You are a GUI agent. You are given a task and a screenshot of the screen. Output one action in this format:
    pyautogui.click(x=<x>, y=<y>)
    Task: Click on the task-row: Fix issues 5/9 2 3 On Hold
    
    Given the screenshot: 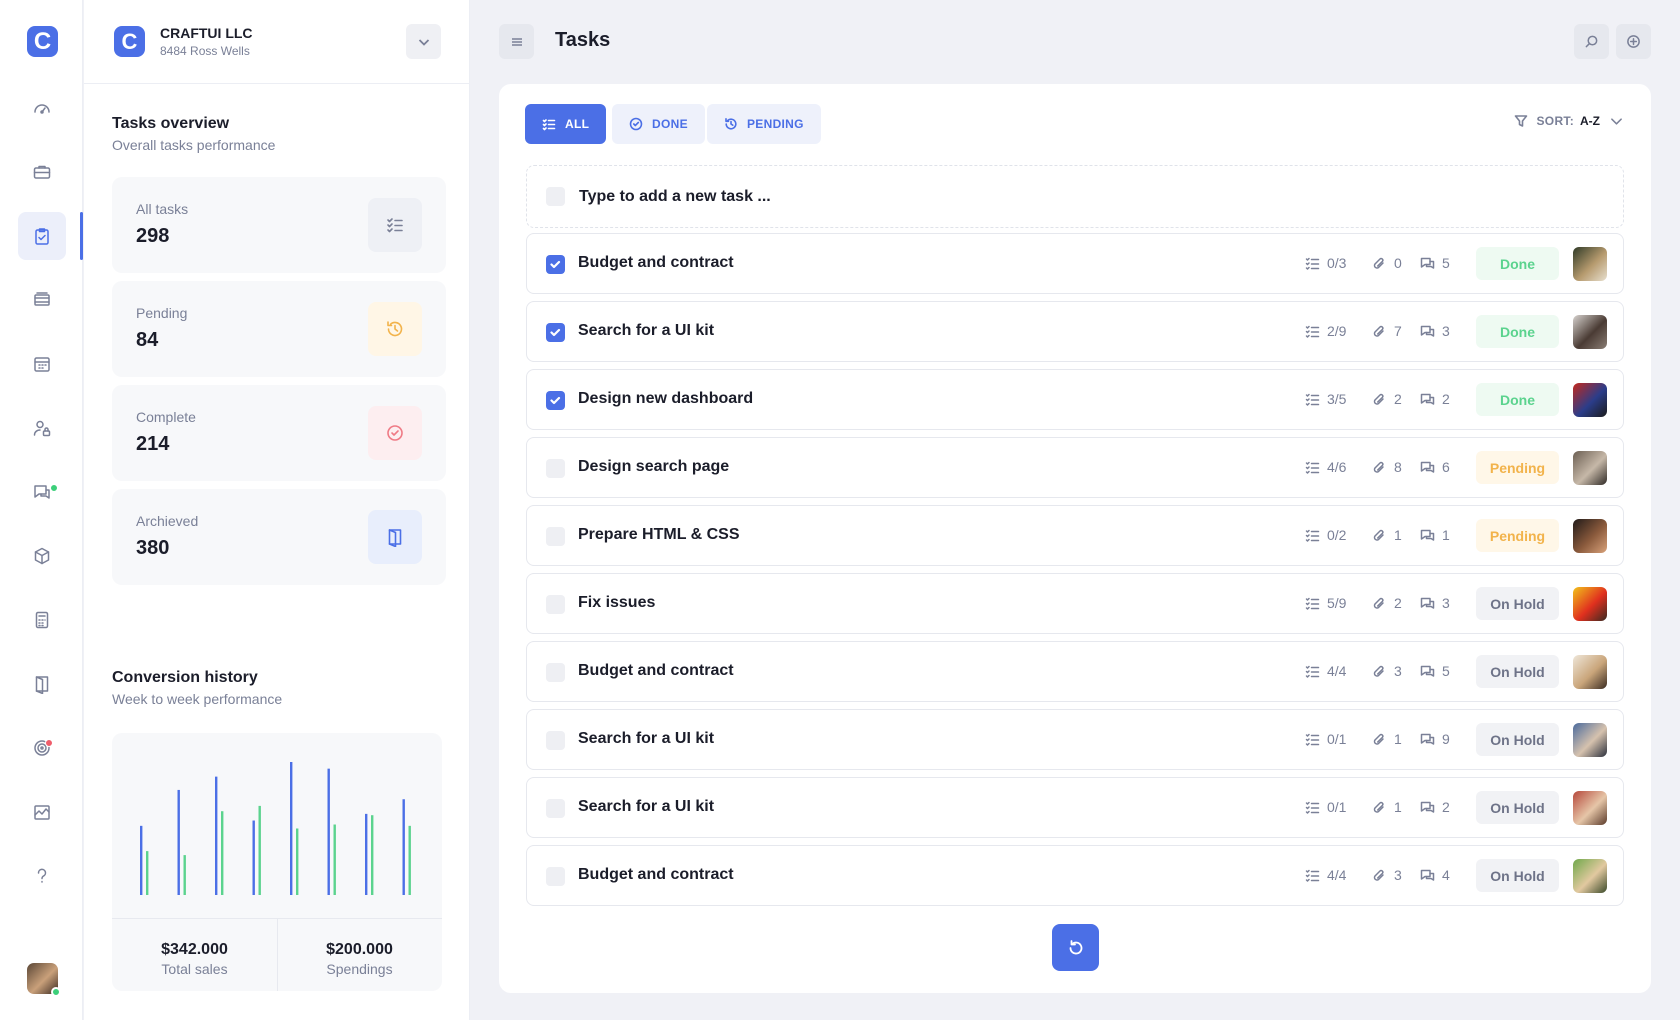 What is the action you would take?
    pyautogui.click(x=1075, y=603)
    